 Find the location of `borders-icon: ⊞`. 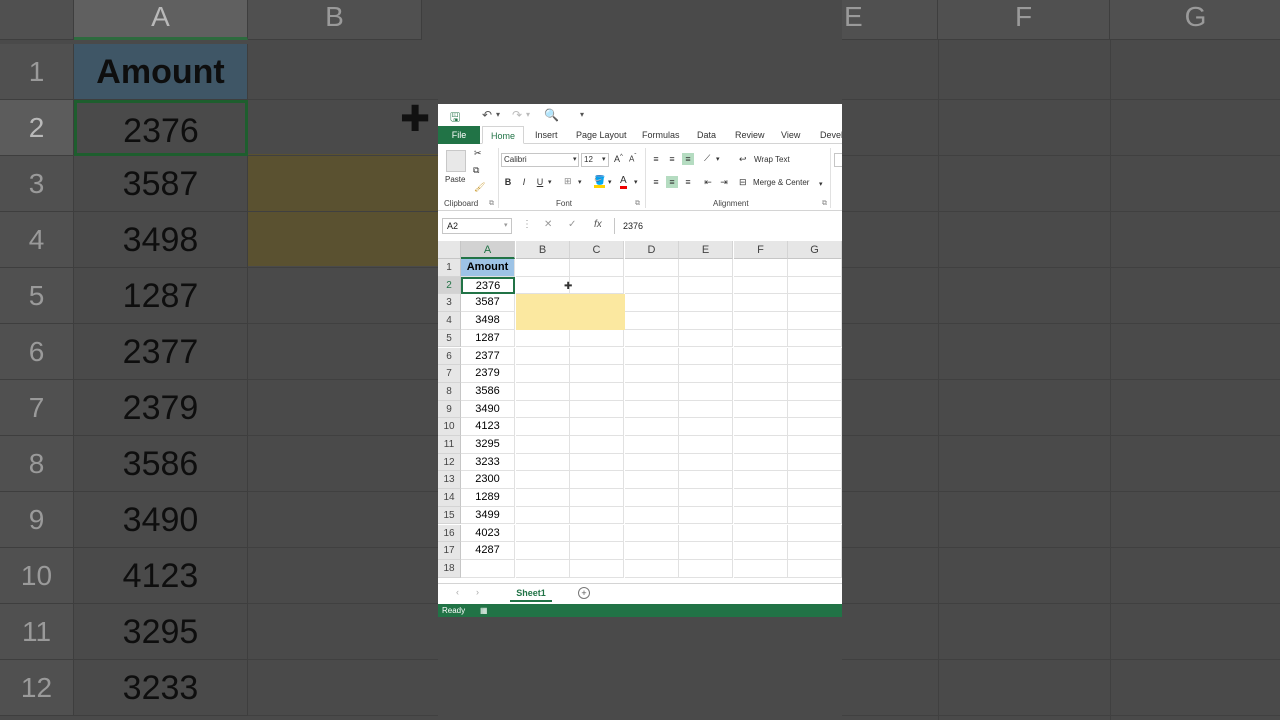

borders-icon: ⊞ is located at coordinates (568, 181).